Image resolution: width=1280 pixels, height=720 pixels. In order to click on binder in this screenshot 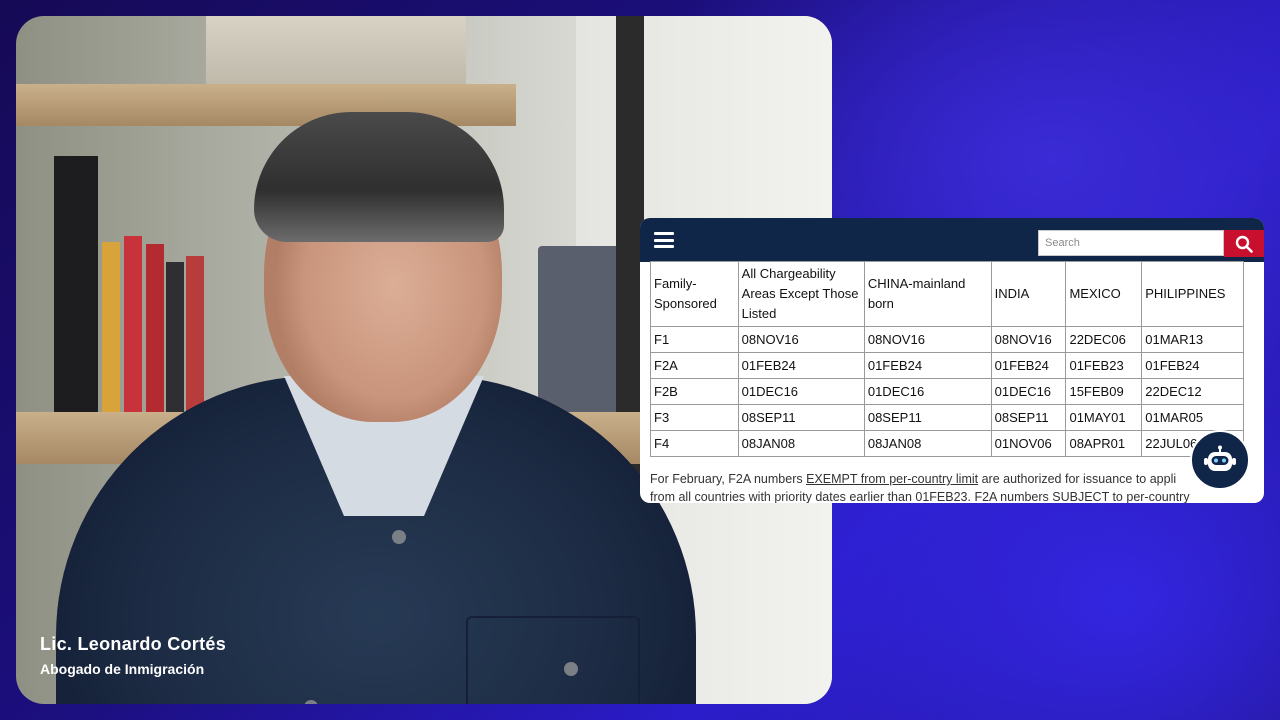, I will do `click(583, 331)`.